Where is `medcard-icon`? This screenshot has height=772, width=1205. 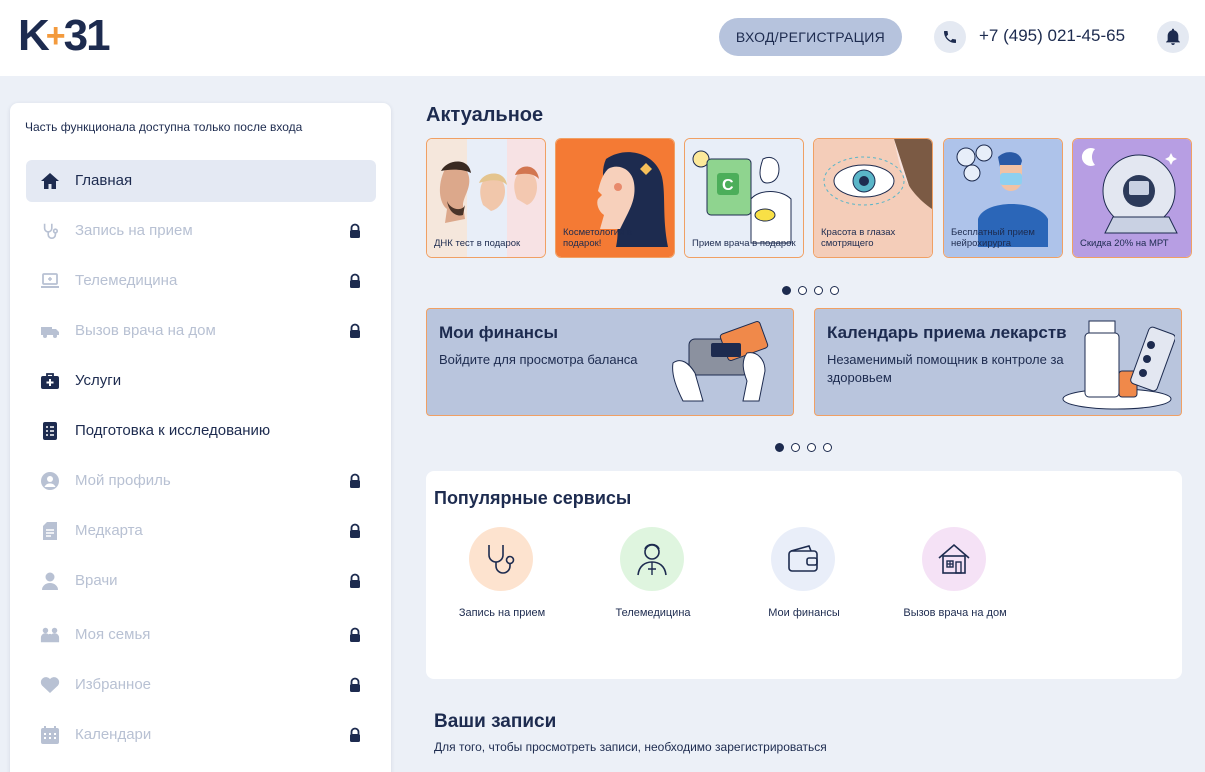 medcard-icon is located at coordinates (50, 531).